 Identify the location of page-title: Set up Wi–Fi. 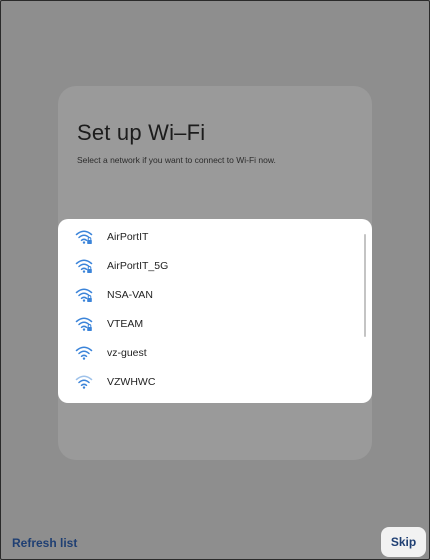
(141, 132).